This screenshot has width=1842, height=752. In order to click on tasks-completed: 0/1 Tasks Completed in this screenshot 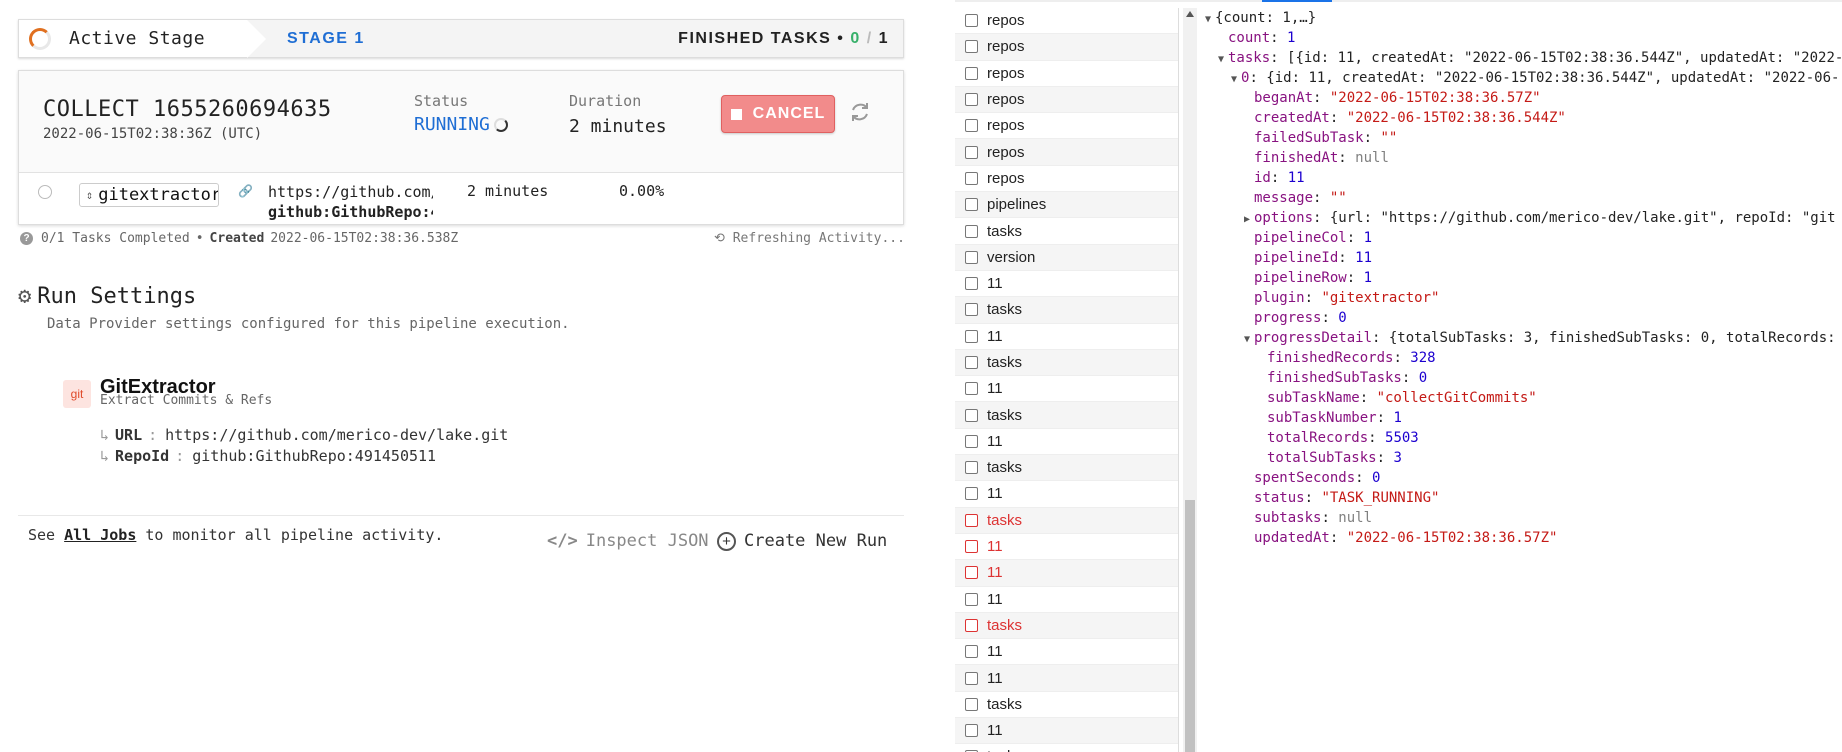, I will do `click(115, 238)`.